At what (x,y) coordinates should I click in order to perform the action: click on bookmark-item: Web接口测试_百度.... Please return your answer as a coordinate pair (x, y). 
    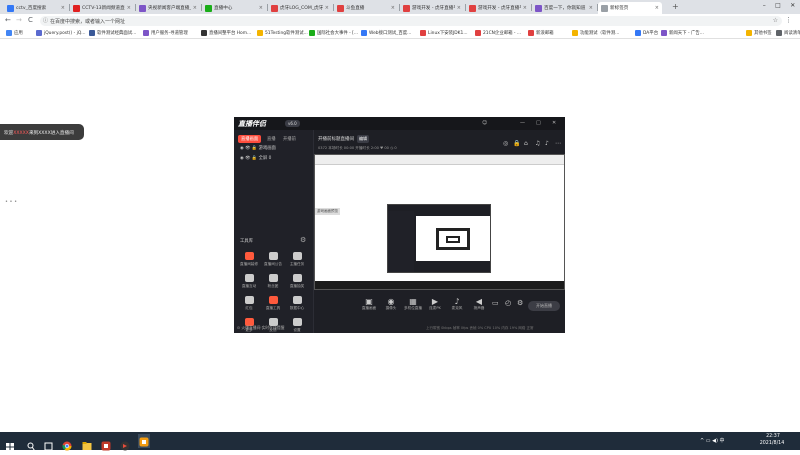
    Looking at the image, I should click on (386, 33).